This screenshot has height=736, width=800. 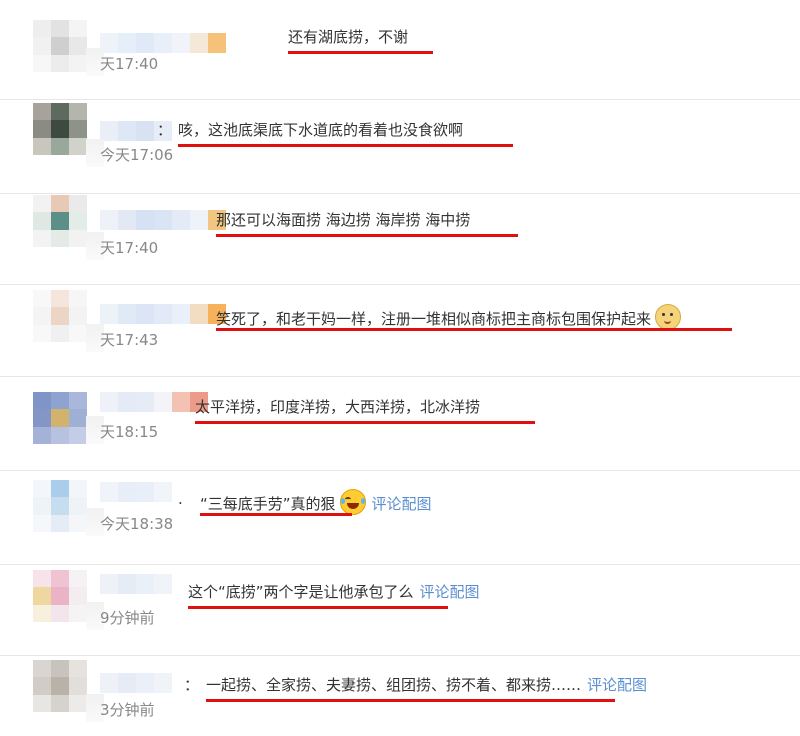 What do you see at coordinates (668, 317) in the screenshot?
I see `doge-icon` at bounding box center [668, 317].